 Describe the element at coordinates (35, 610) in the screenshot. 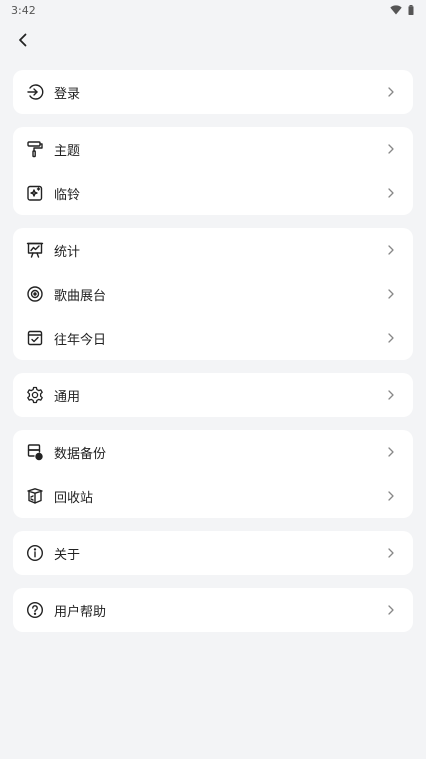

I see `help-icon` at that location.